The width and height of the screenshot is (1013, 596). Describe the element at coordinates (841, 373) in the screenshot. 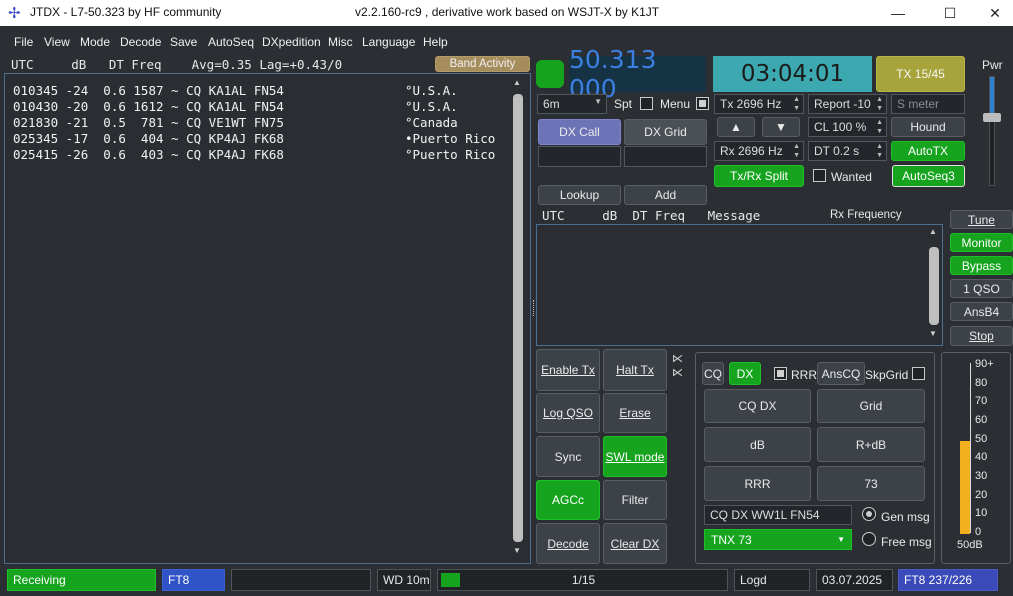

I see `anscq-button: AnsCQ` at that location.